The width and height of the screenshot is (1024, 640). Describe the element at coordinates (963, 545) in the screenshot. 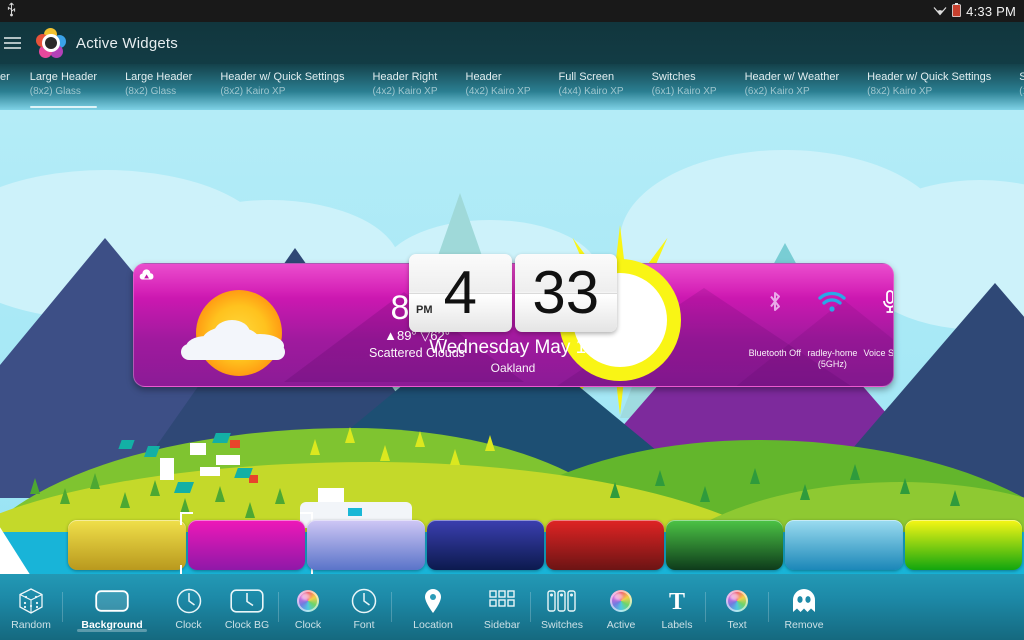

I see `color-swatch-yellow-green` at that location.